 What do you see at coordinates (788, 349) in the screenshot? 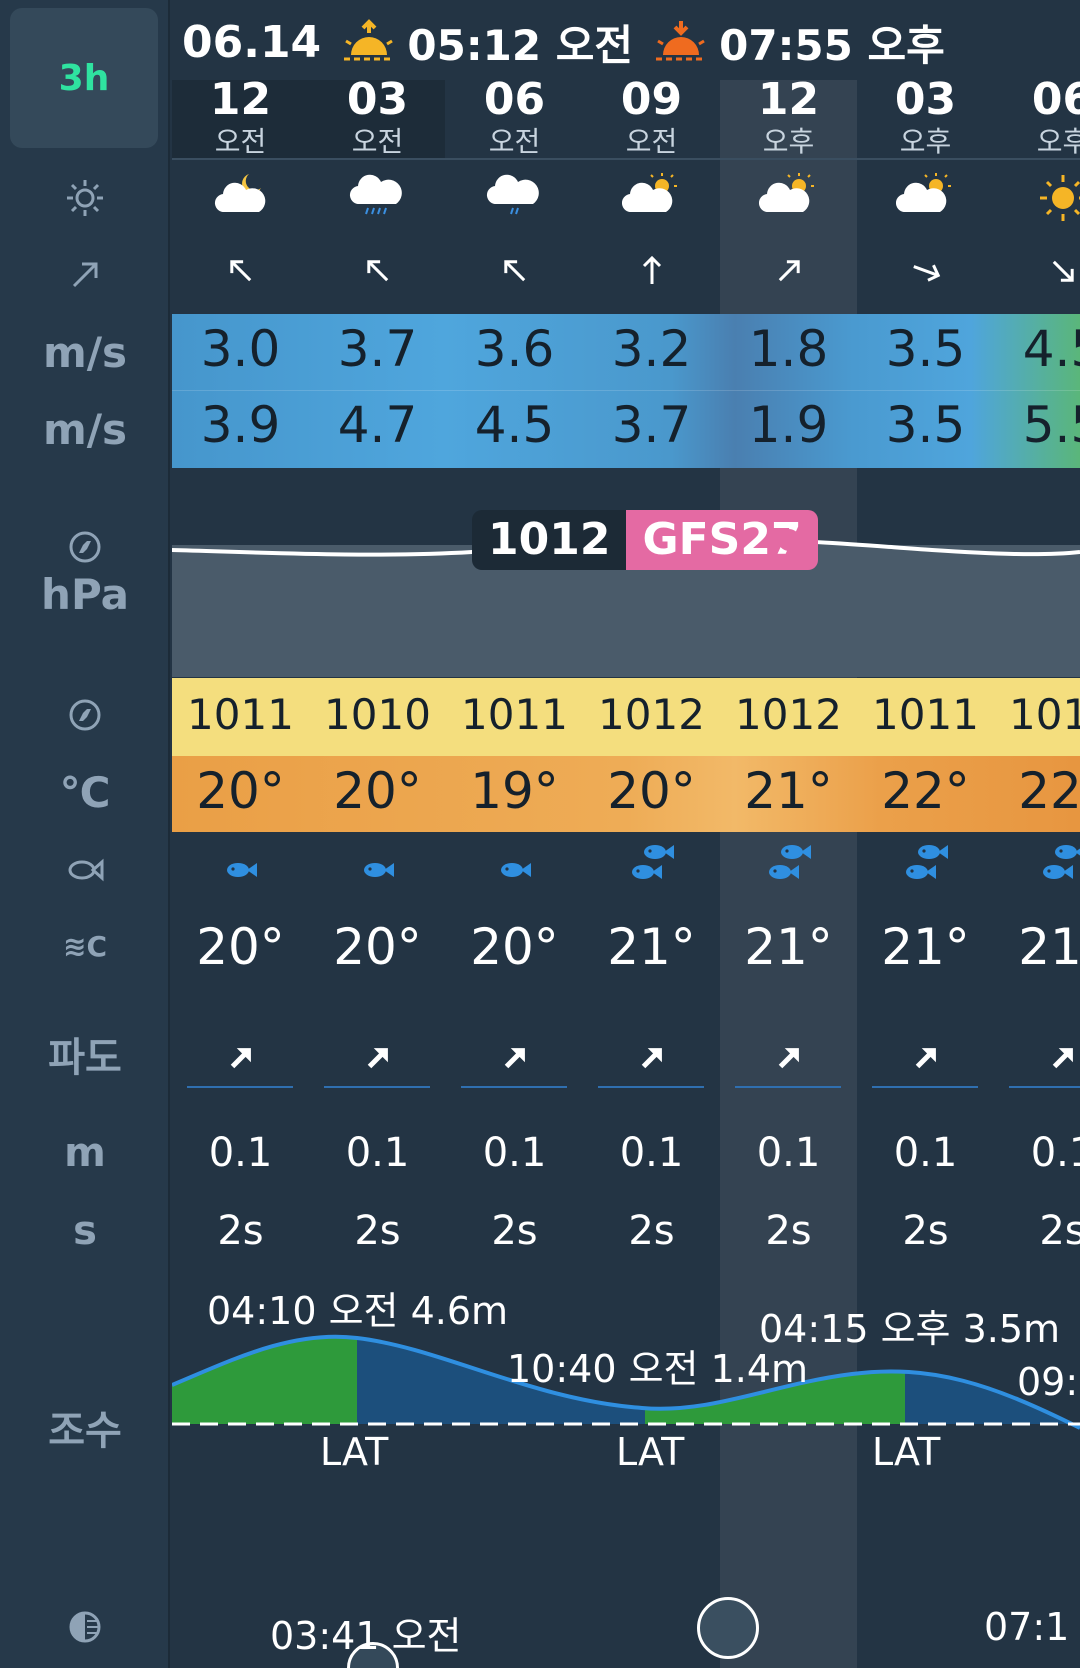
I see `wind-speed-value: 1.8` at bounding box center [788, 349].